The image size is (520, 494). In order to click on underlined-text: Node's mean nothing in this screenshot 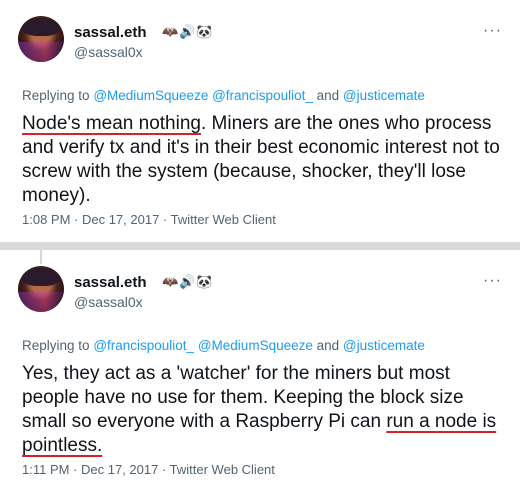, I will do `click(111, 123)`.